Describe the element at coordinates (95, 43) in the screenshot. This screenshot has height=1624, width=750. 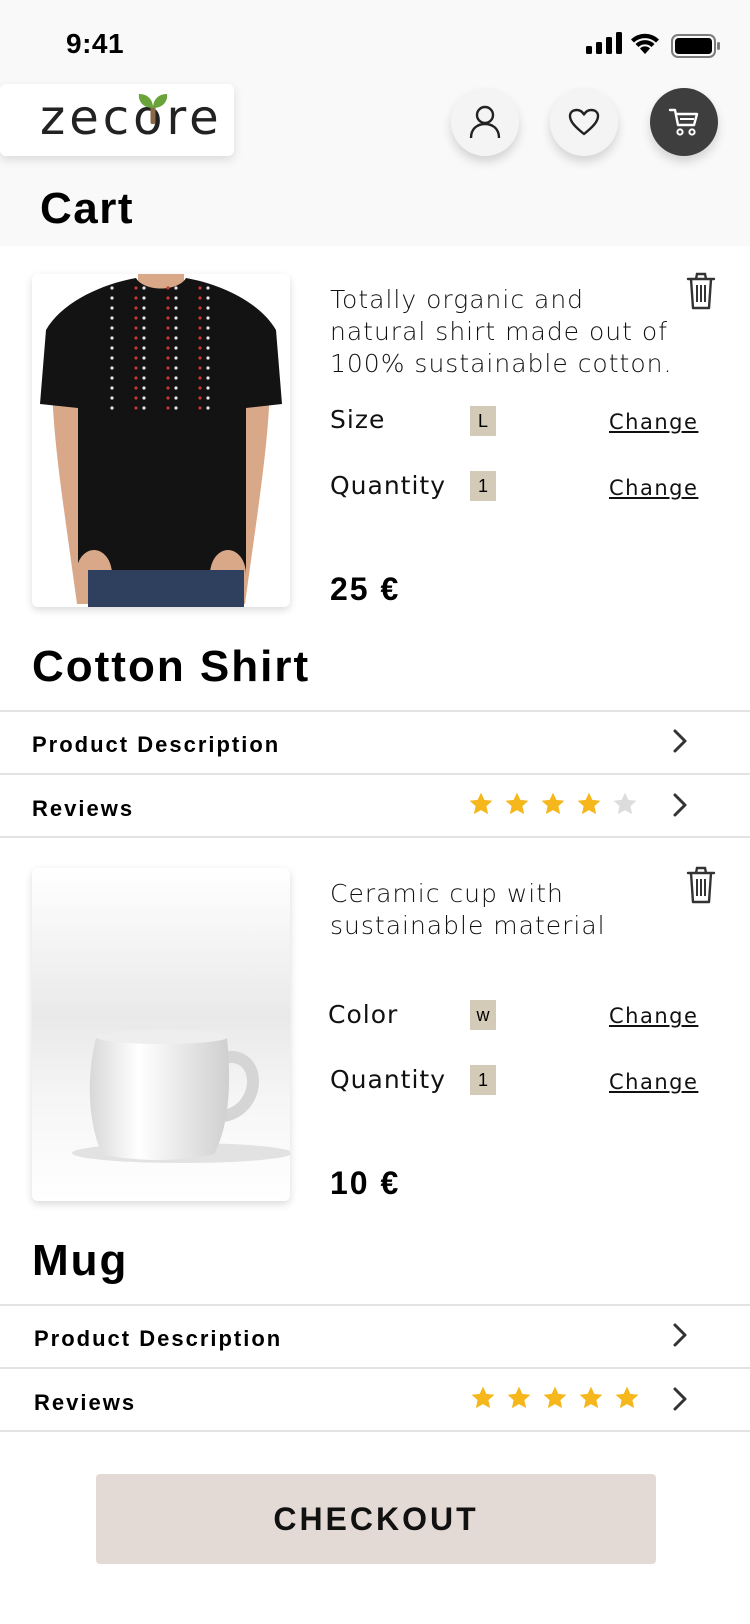
I see `status-time: 9:41` at that location.